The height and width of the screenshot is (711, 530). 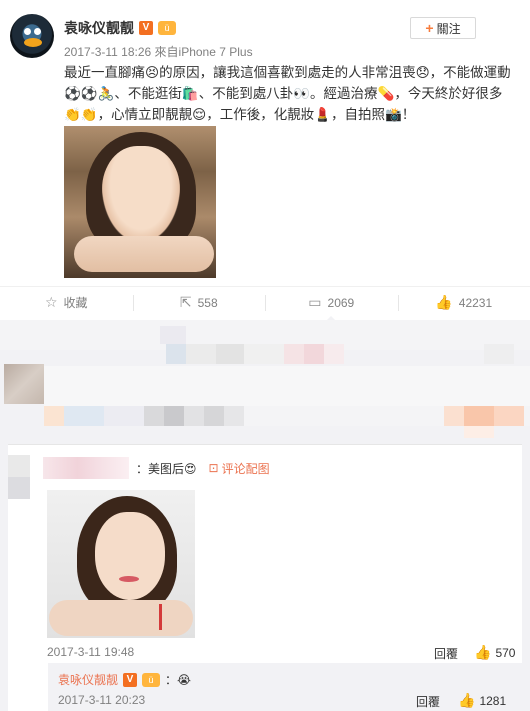 What do you see at coordinates (160, 617) in the screenshot?
I see `comment-photo-wristband` at bounding box center [160, 617].